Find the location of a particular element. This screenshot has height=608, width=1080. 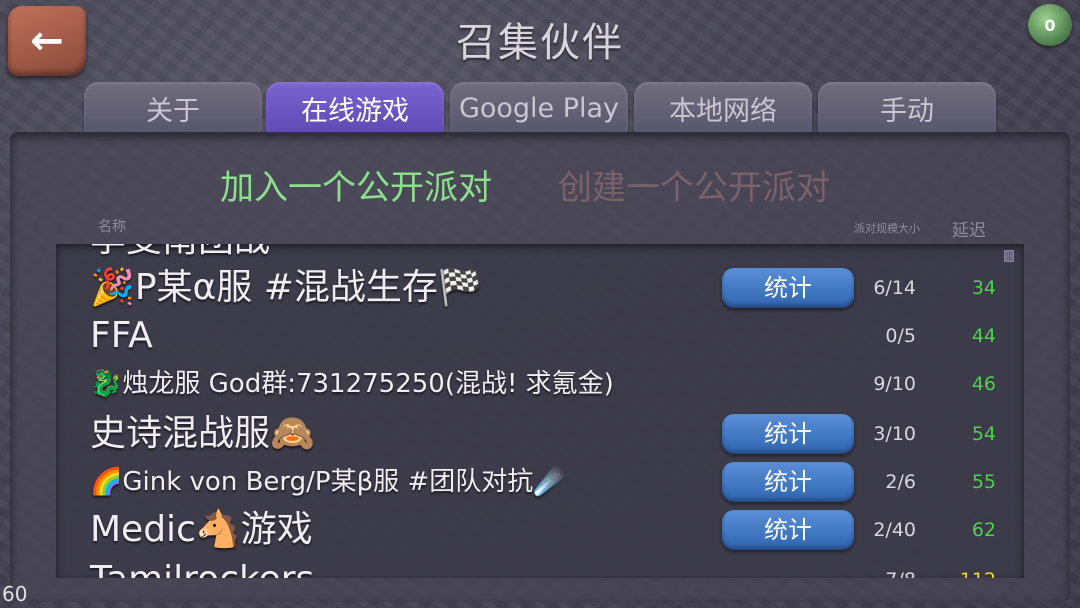

party-size: 6/14 is located at coordinates (894, 288).